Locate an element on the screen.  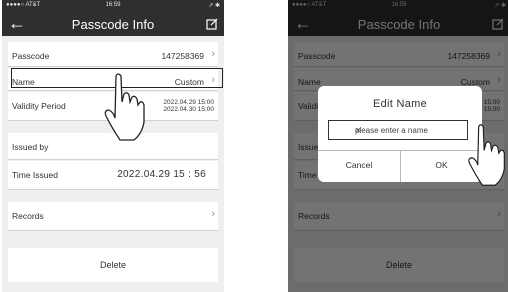
delete-label: Delete is located at coordinates (112, 265).